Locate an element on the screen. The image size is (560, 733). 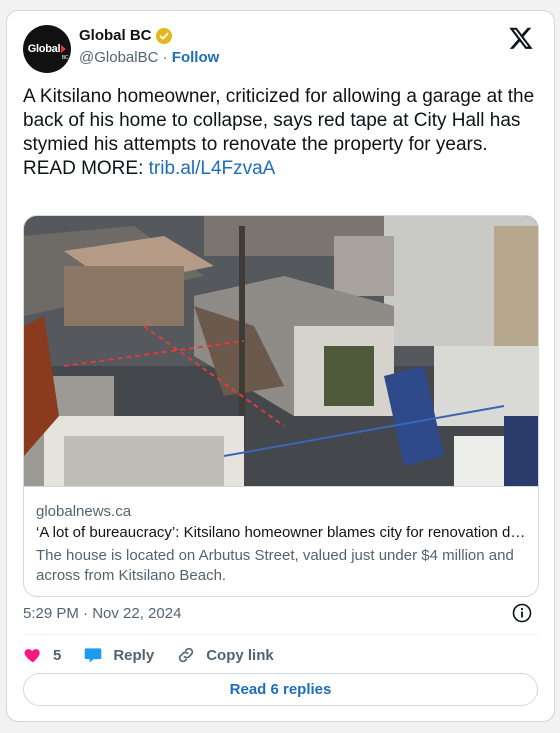
read-replies-button: Read 6 replies is located at coordinates (280, 689).